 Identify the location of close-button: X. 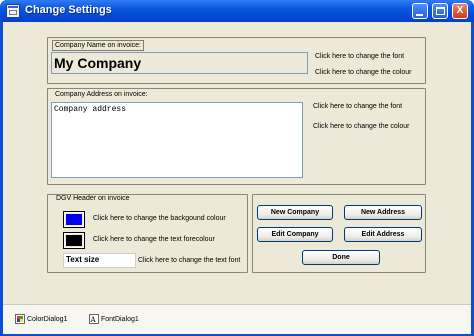
(460, 11).